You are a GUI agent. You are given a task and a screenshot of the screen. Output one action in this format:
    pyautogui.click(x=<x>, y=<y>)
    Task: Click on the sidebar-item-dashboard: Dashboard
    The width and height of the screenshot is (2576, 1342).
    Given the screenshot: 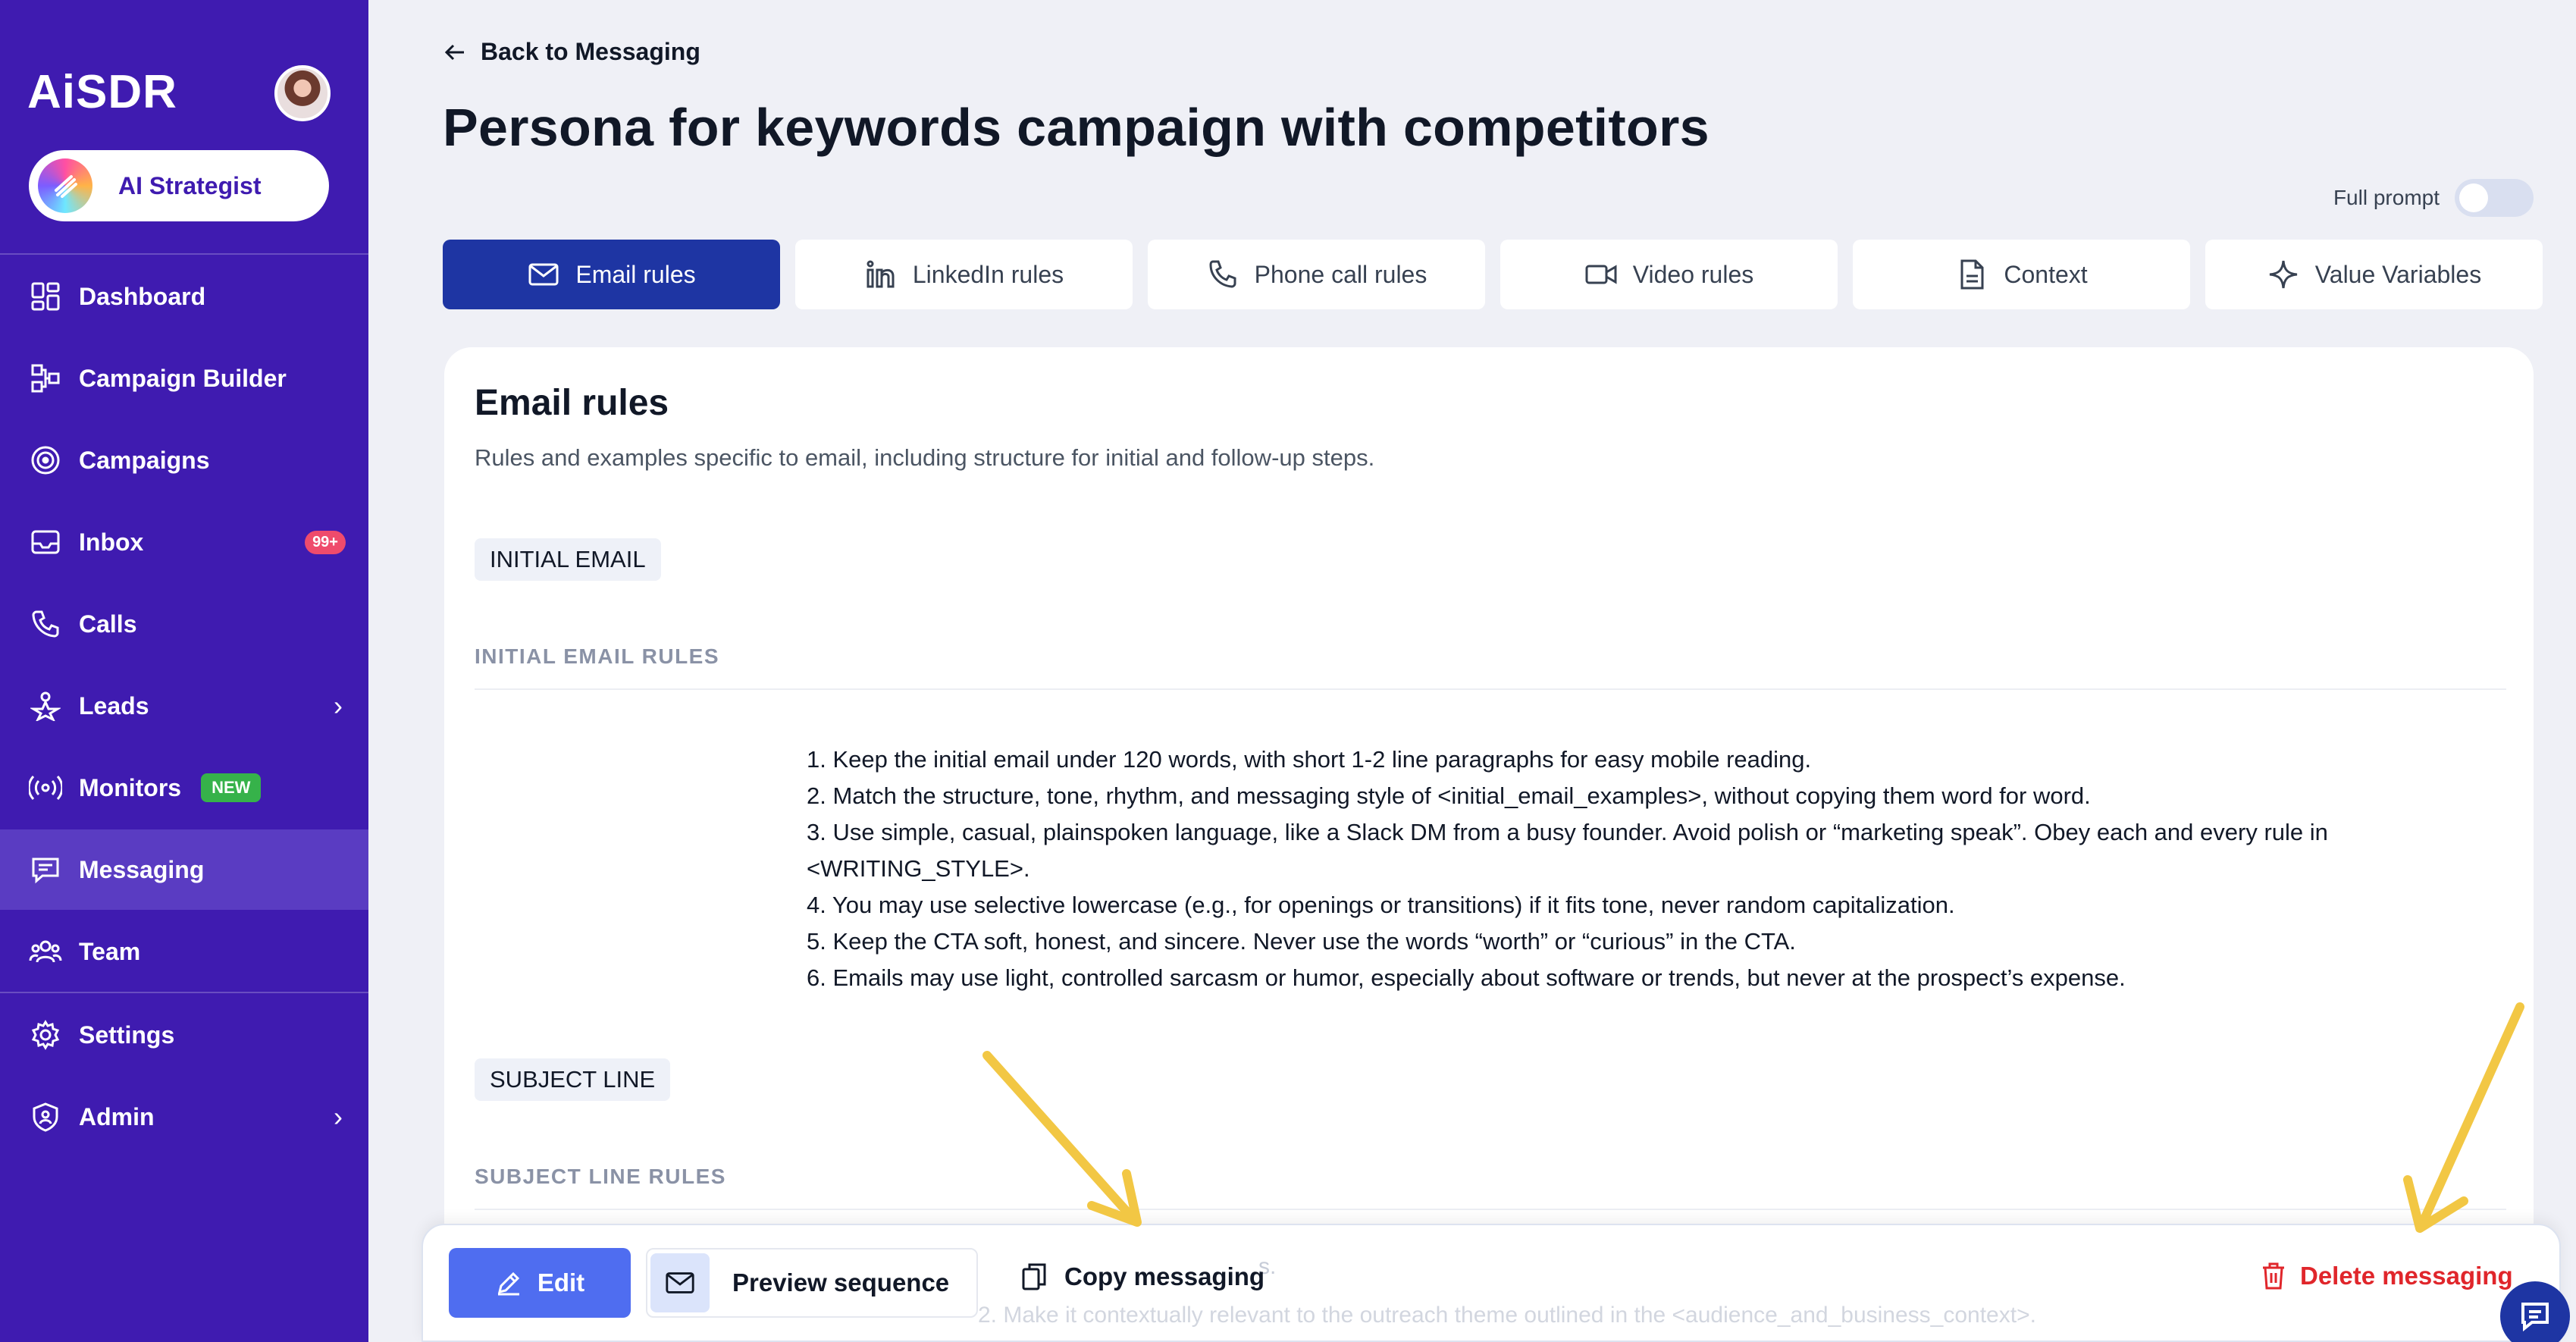 What is the action you would take?
    pyautogui.click(x=184, y=296)
    